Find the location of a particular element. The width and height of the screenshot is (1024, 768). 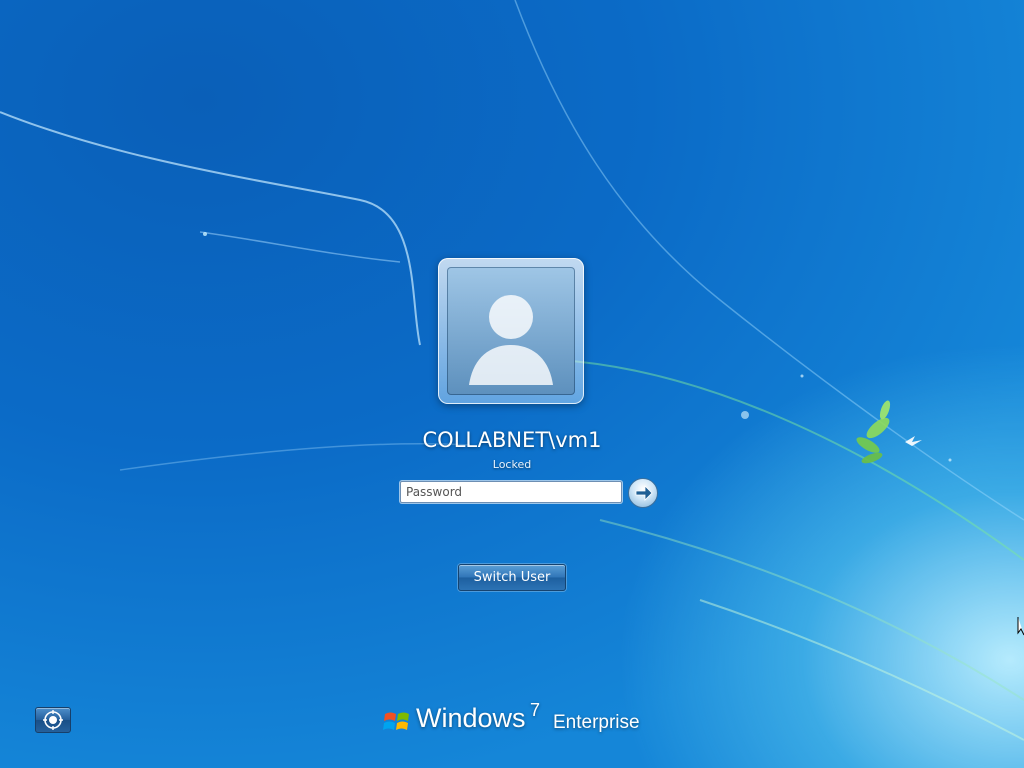

windows-flag-icon is located at coordinates (396, 721).